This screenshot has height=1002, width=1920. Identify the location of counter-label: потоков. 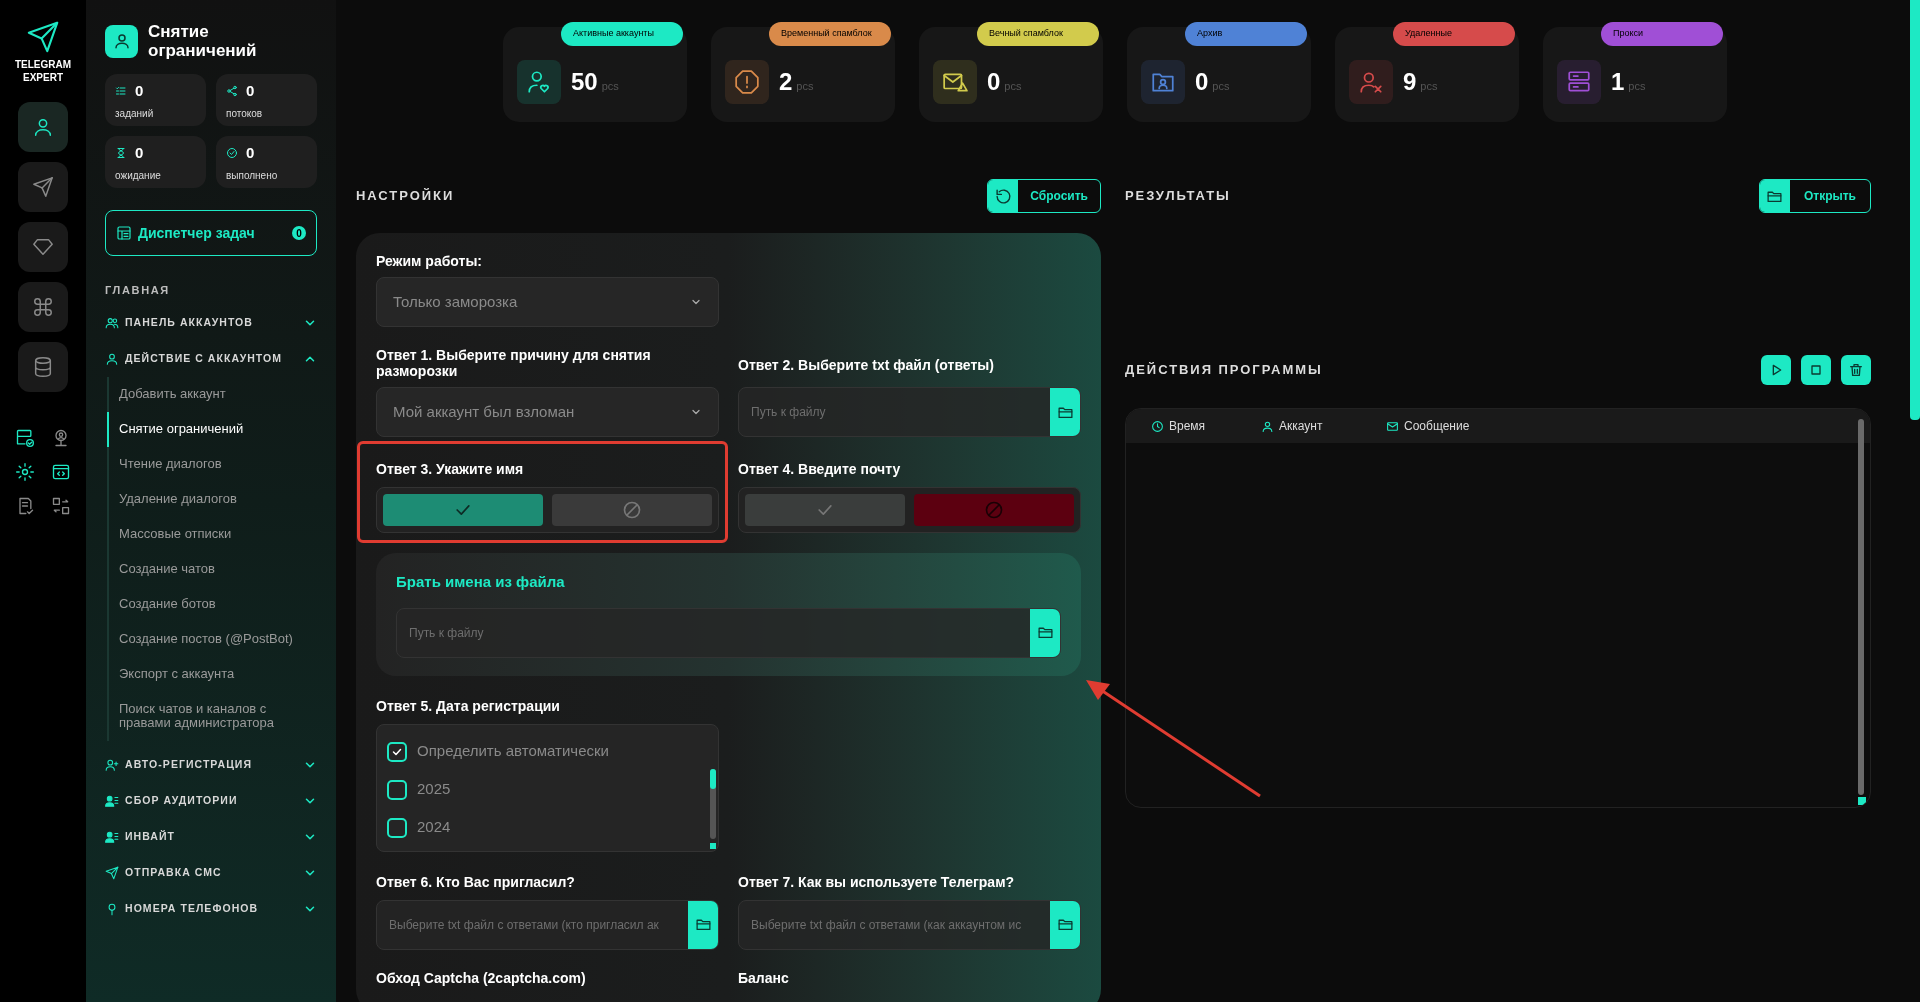
(245, 113).